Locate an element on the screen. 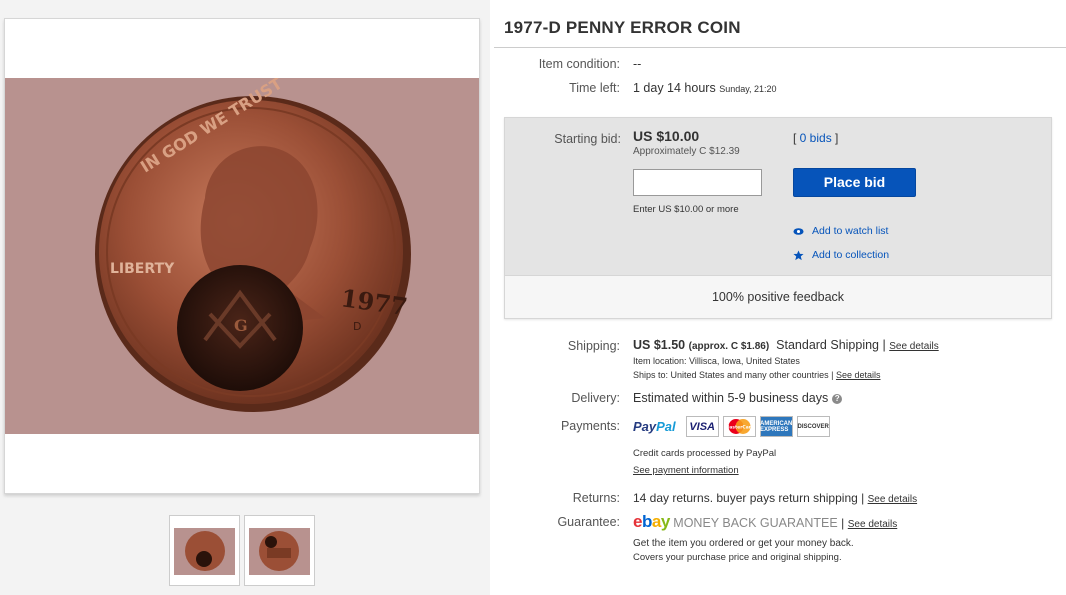 This screenshot has height=595, width=1066. guarantee-value: ebay MONEY BACK GUARANTEE | See details is located at coordinates (765, 522).